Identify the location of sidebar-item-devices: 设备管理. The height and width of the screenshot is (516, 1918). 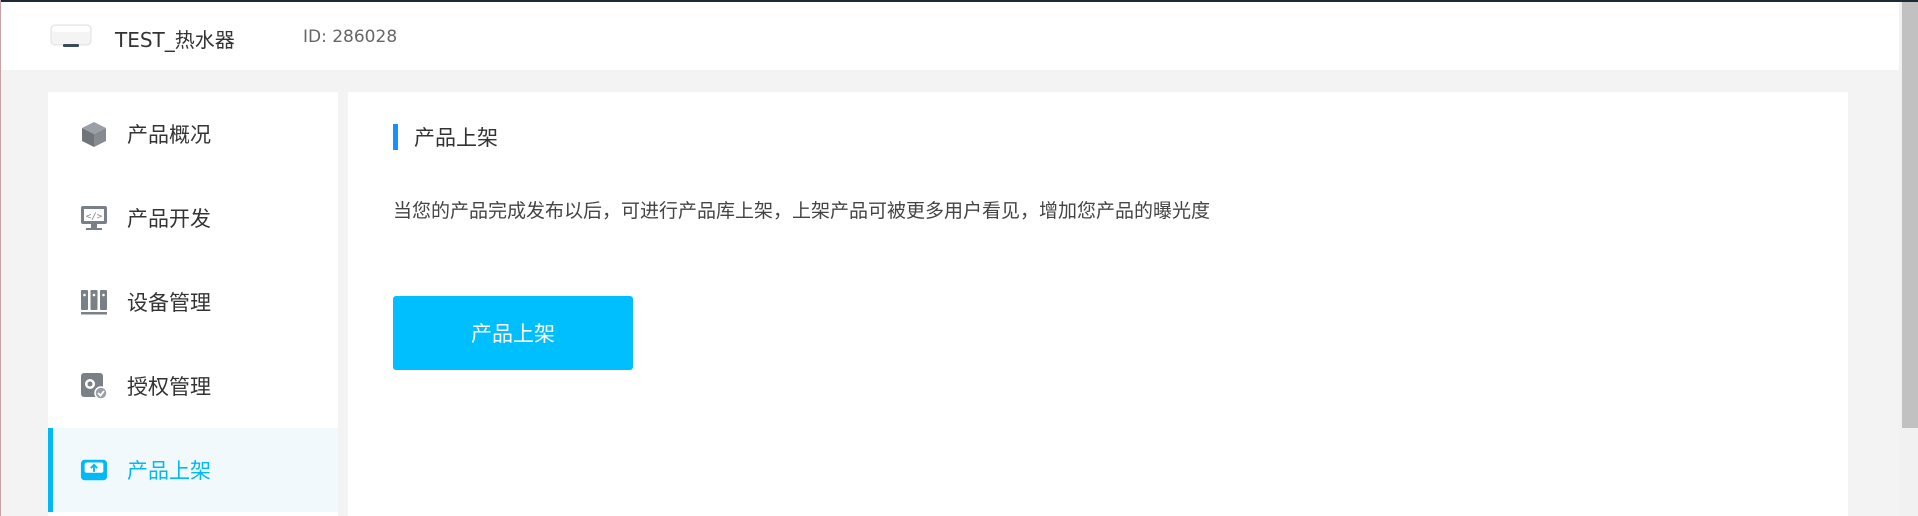
(193, 302).